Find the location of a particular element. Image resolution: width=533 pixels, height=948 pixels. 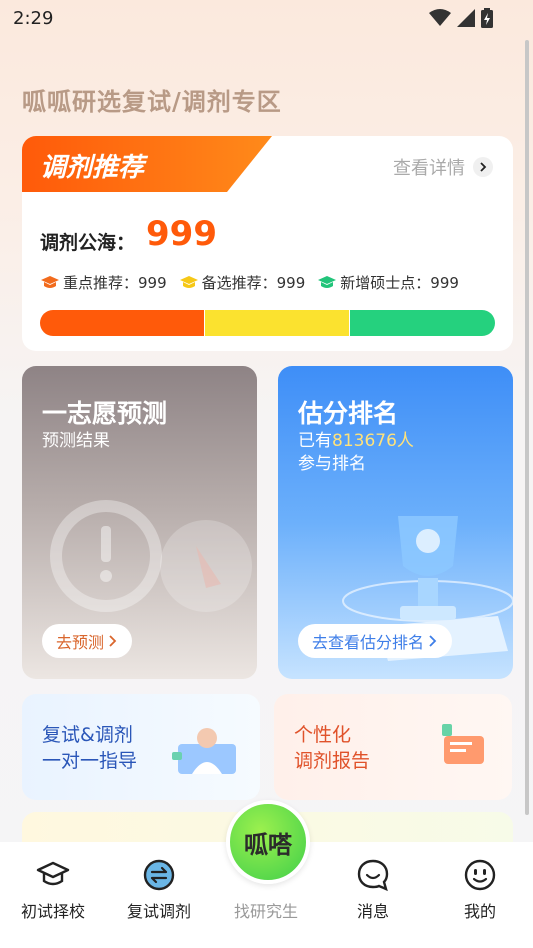

view-details-link: 查看详情 is located at coordinates (443, 167).